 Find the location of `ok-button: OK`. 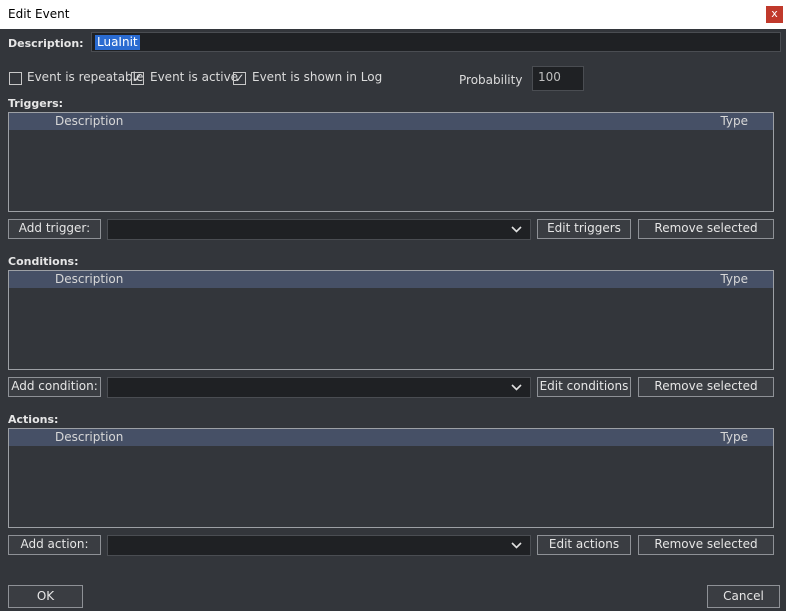

ok-button: OK is located at coordinates (45, 596).